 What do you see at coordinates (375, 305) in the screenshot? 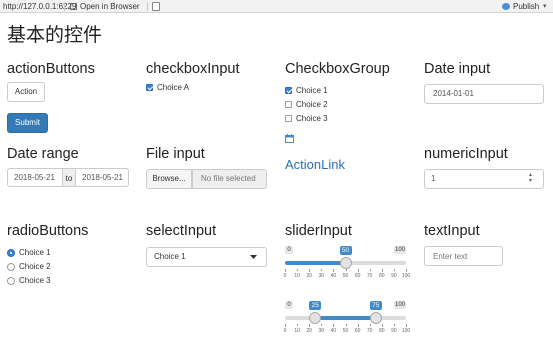
I see `slider-value-bubble: 75` at bounding box center [375, 305].